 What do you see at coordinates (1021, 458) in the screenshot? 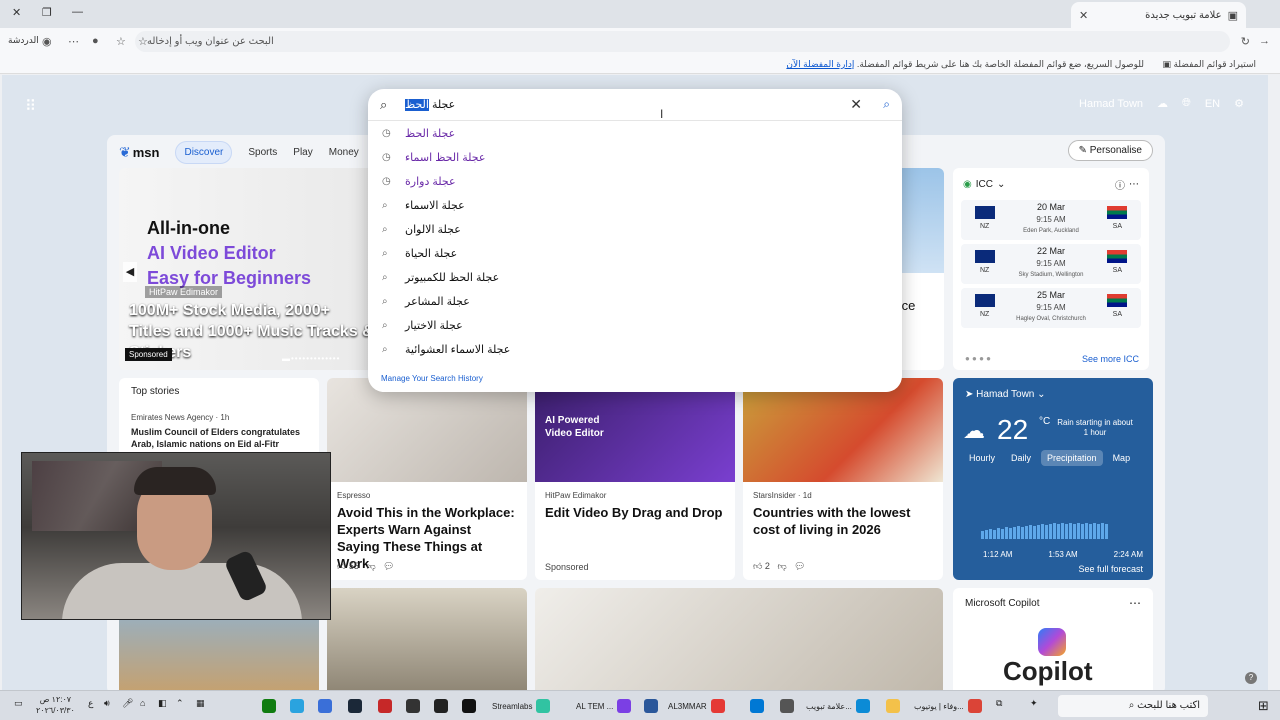
I see `tab-daily: Daily` at bounding box center [1021, 458].